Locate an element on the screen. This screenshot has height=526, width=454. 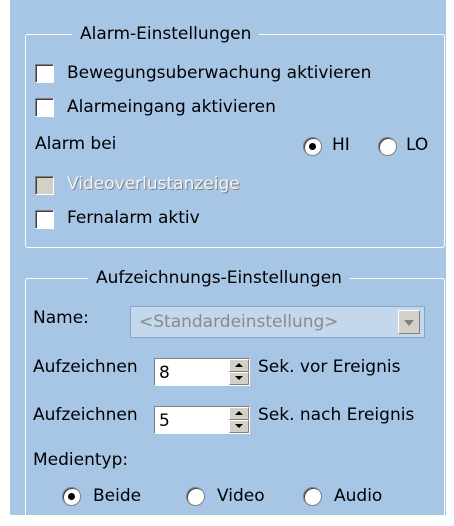
name-select: <Standardeinstellung> is located at coordinates (277, 322).